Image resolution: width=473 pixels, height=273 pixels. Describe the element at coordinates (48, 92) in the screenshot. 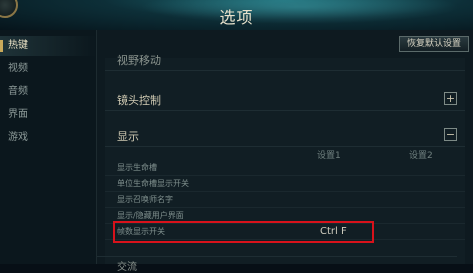

I see `sidebar-item-audio: 音频` at that location.